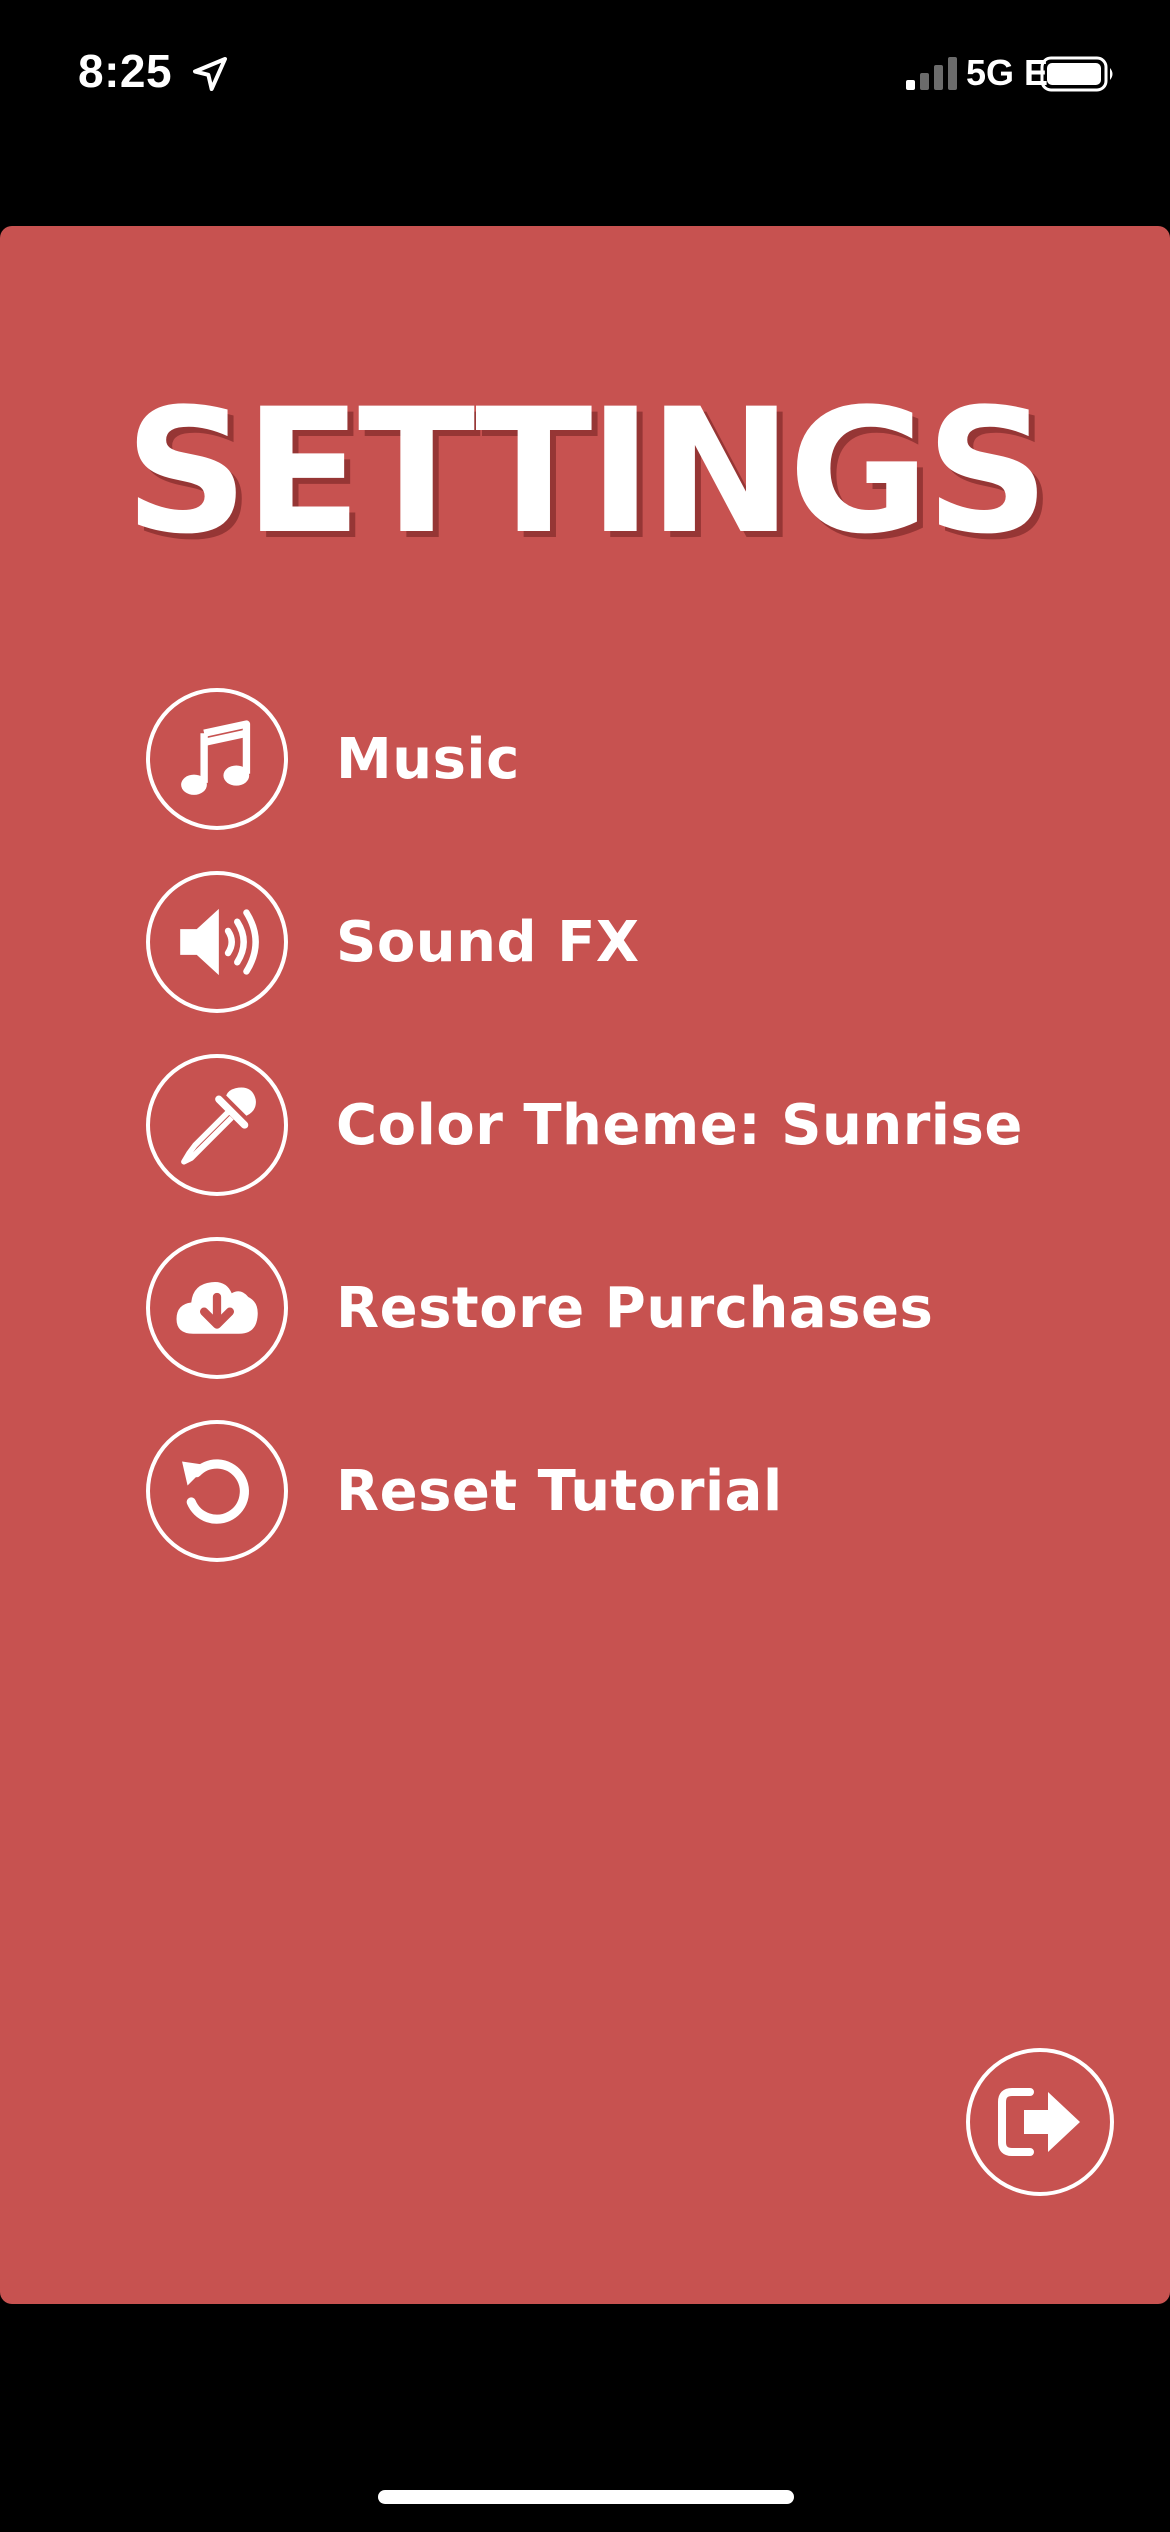 The image size is (1170, 2532). What do you see at coordinates (586, 2497) in the screenshot?
I see `home-indicator` at bounding box center [586, 2497].